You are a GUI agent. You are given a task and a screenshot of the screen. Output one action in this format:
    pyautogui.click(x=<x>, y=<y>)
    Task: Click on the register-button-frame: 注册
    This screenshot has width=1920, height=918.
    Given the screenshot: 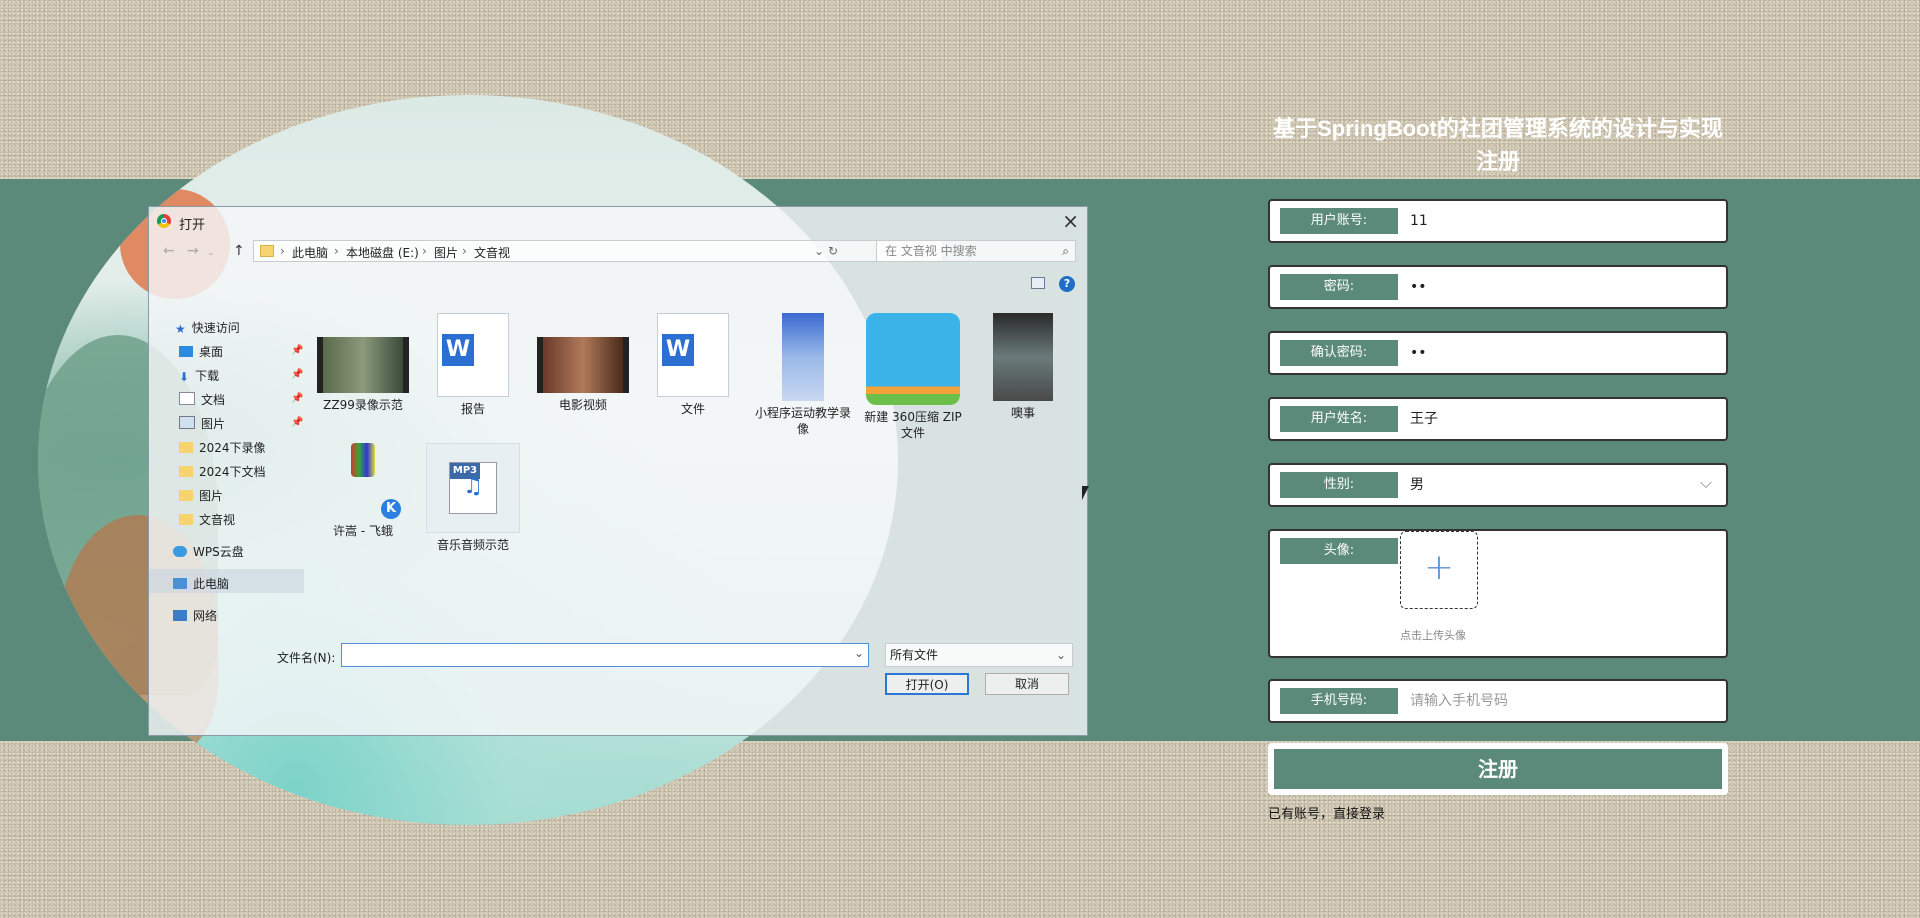 What is the action you would take?
    pyautogui.click(x=1498, y=769)
    